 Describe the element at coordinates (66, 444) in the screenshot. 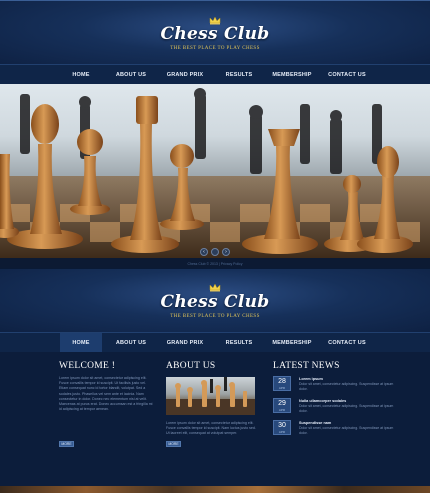

I see `welcome-more-button: MORE` at that location.